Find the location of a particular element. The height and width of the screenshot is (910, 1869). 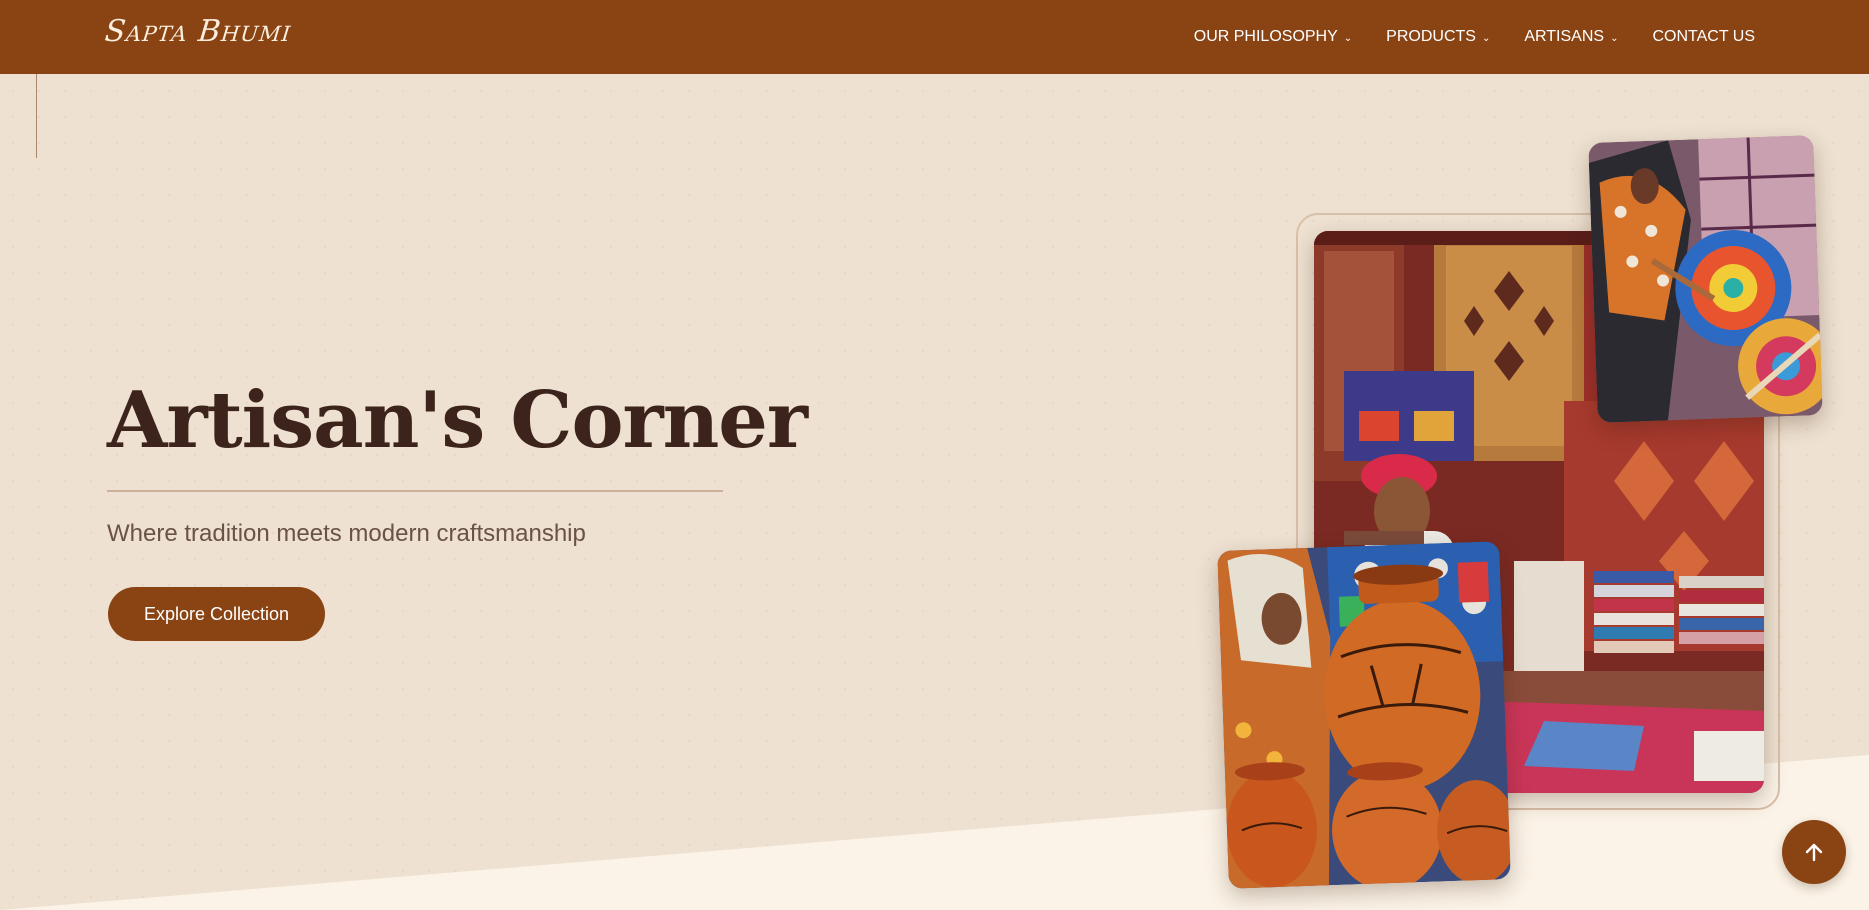

nav-item-label: PRODUCTS is located at coordinates (1431, 36).